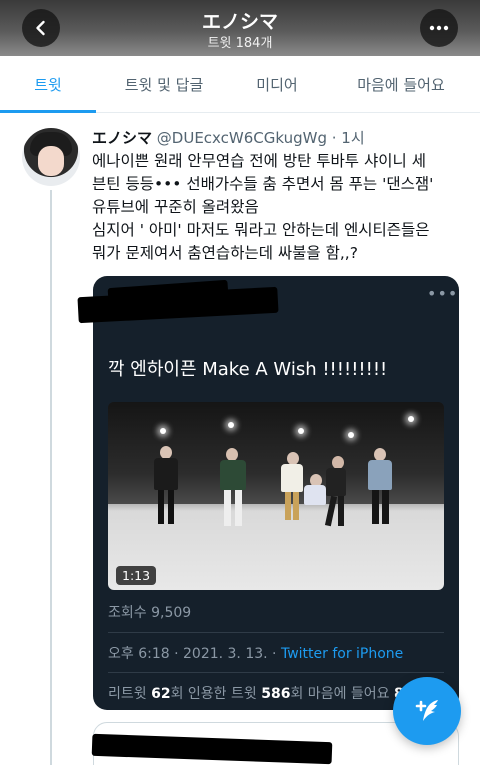 This screenshot has height=765, width=480. I want to click on active-tab-indicator, so click(48, 111).